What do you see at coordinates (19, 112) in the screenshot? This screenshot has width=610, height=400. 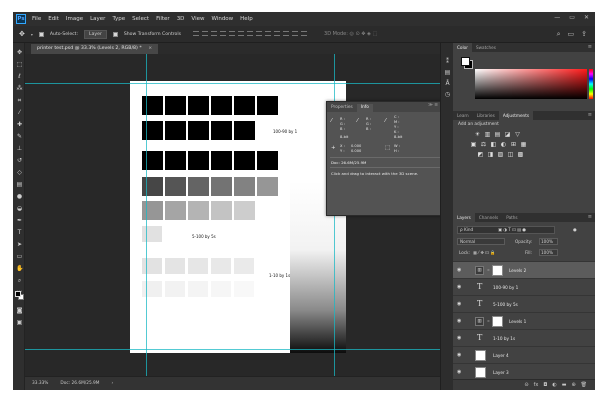 I see `eyedropper-icon: ⁄` at bounding box center [19, 112].